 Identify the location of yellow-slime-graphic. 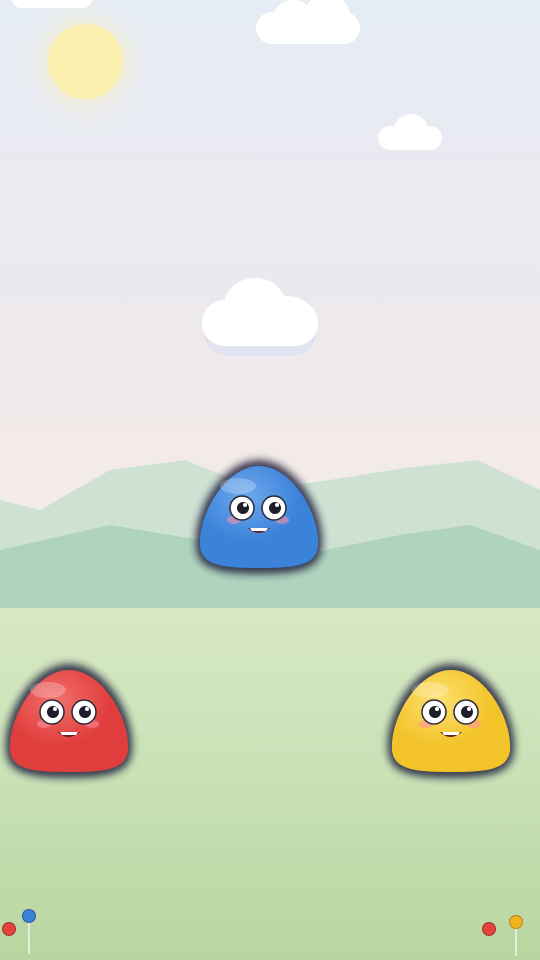
(451, 721).